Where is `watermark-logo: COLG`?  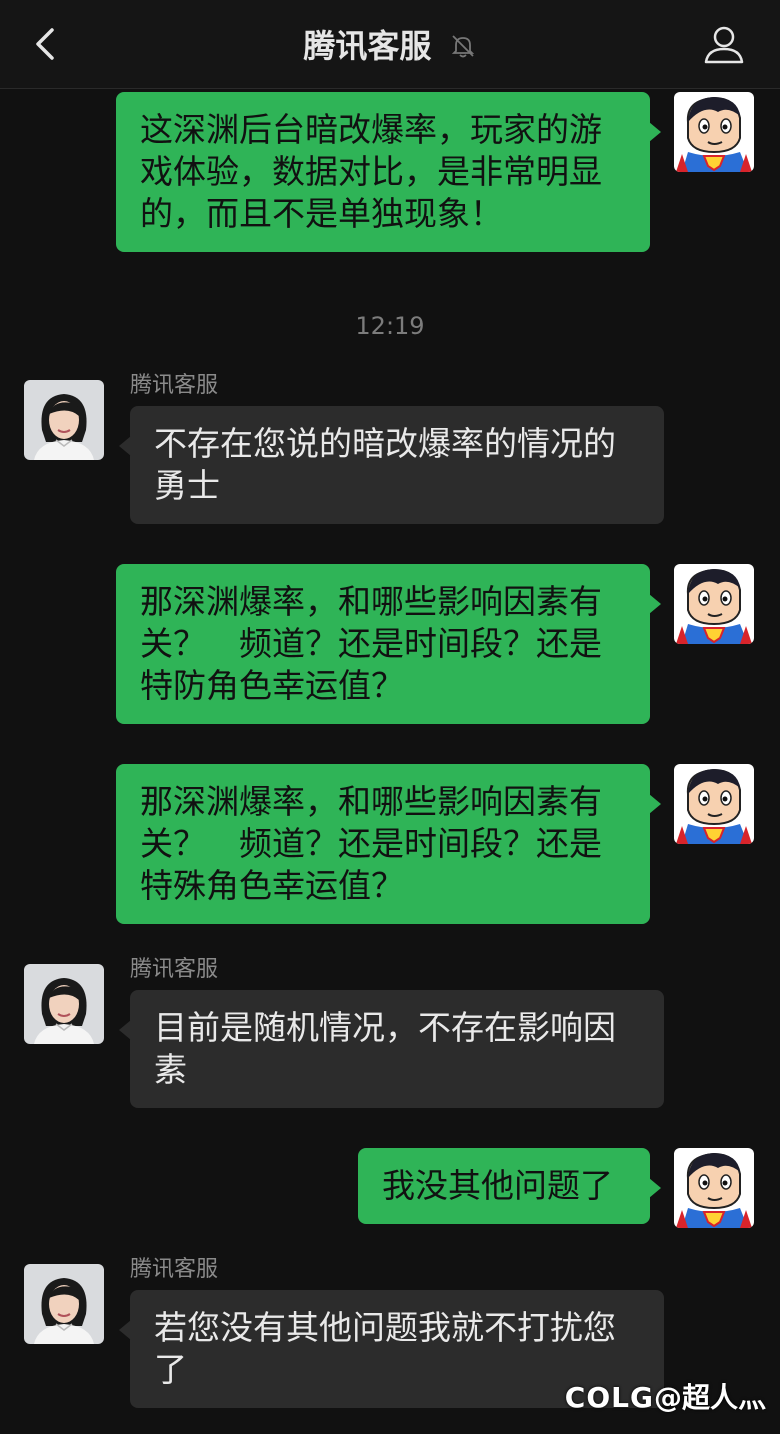 watermark-logo: COLG is located at coordinates (609, 1397).